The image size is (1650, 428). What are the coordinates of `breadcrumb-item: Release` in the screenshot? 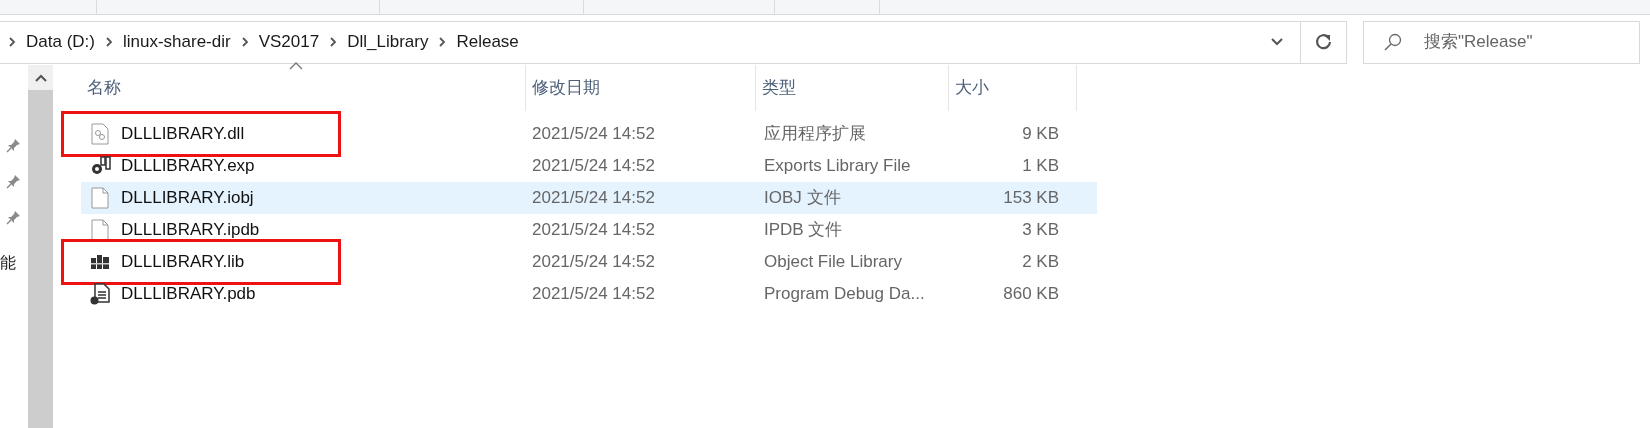 It's located at (487, 42).